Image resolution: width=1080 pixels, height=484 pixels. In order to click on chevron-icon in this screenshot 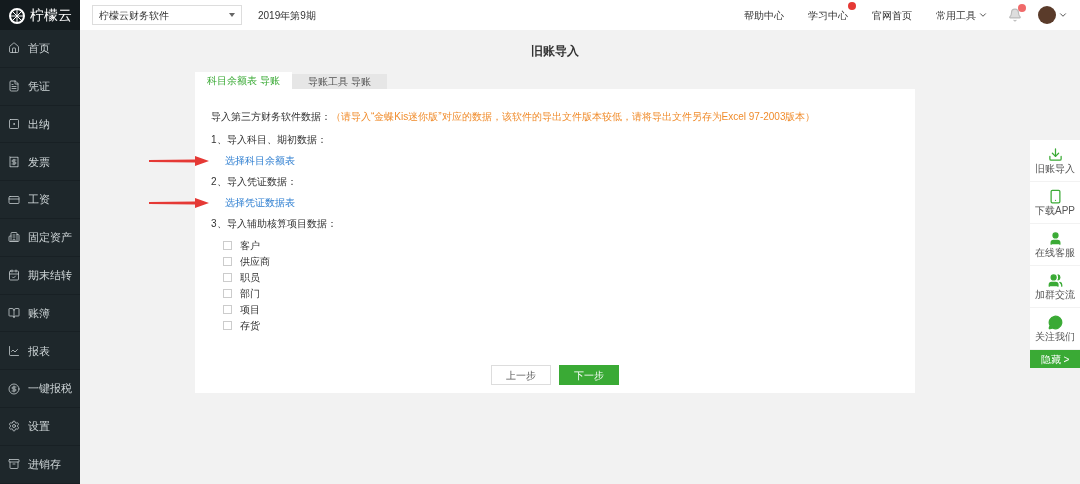, I will do `click(1063, 15)`.